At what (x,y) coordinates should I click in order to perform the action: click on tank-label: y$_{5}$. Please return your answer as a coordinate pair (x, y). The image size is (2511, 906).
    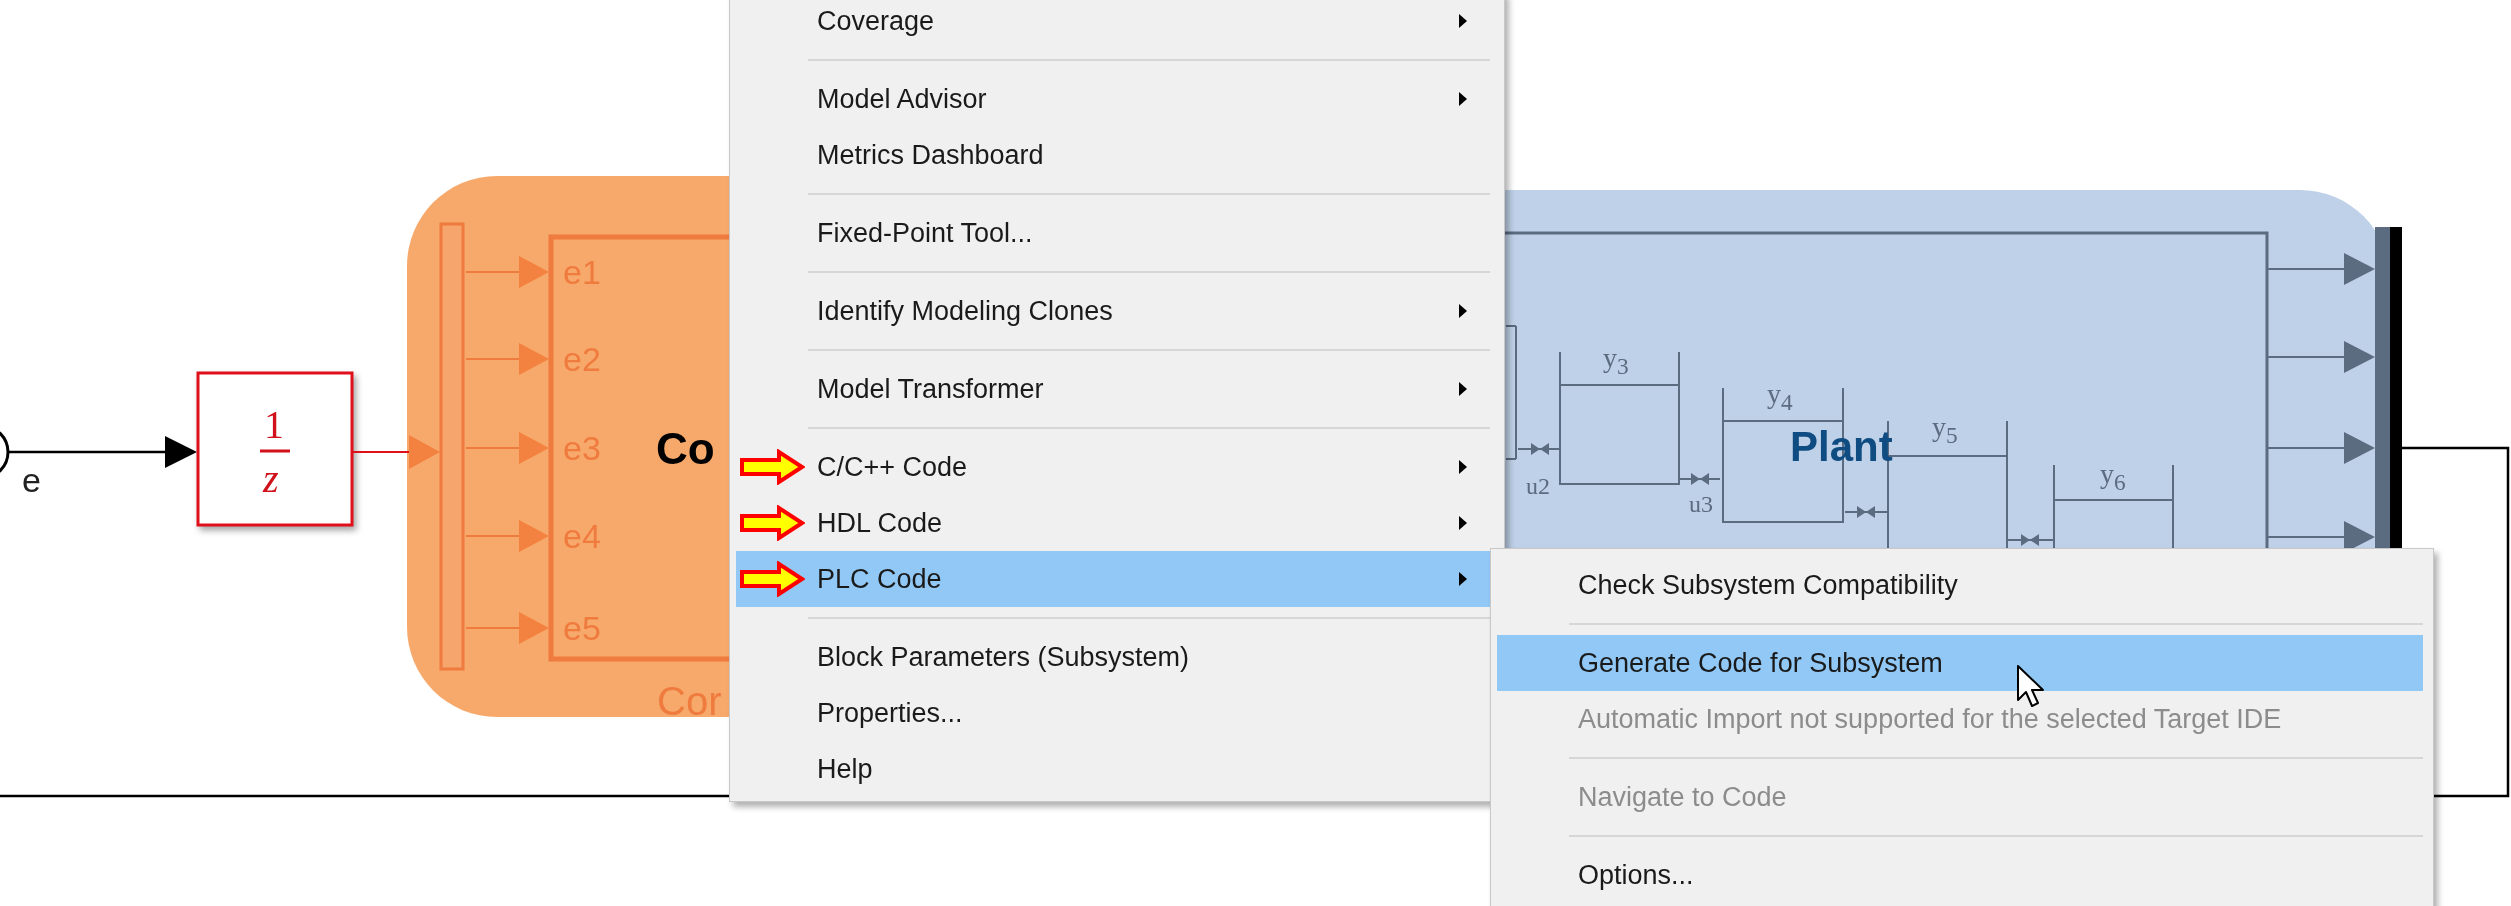
    Looking at the image, I should click on (1945, 430).